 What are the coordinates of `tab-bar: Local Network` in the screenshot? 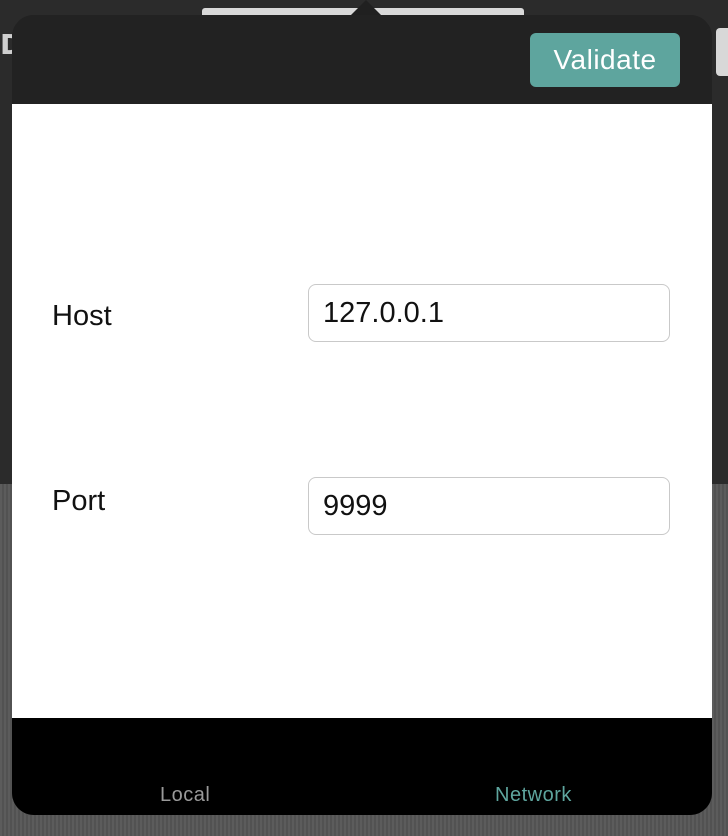 It's located at (362, 766).